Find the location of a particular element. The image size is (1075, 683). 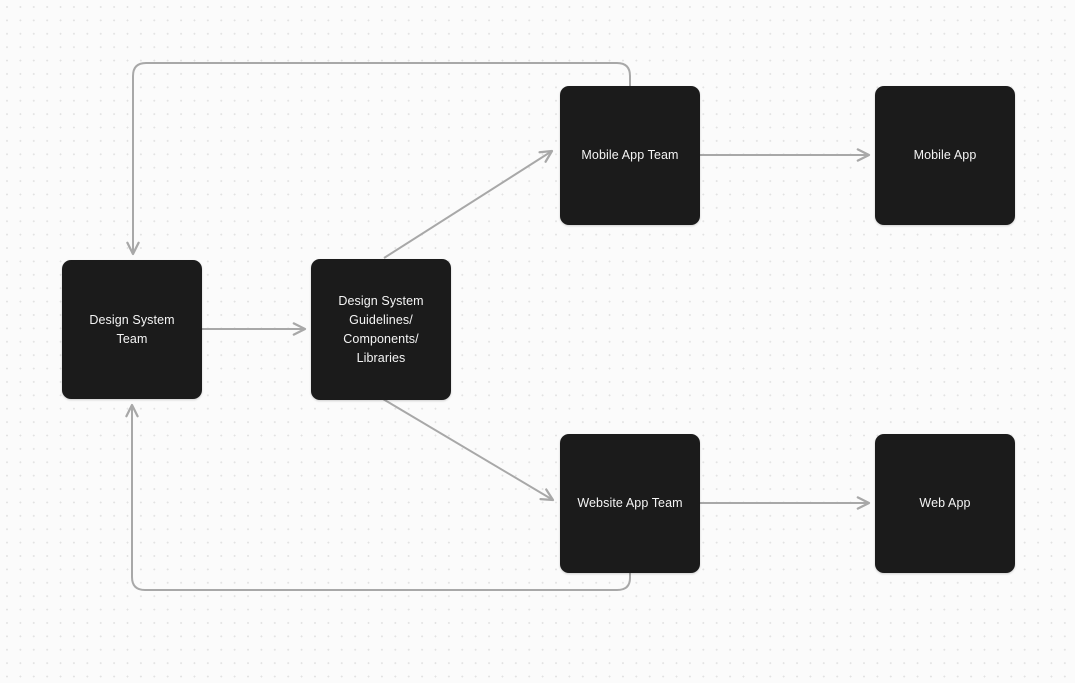

node-label: Design System Team is located at coordinates (132, 329).